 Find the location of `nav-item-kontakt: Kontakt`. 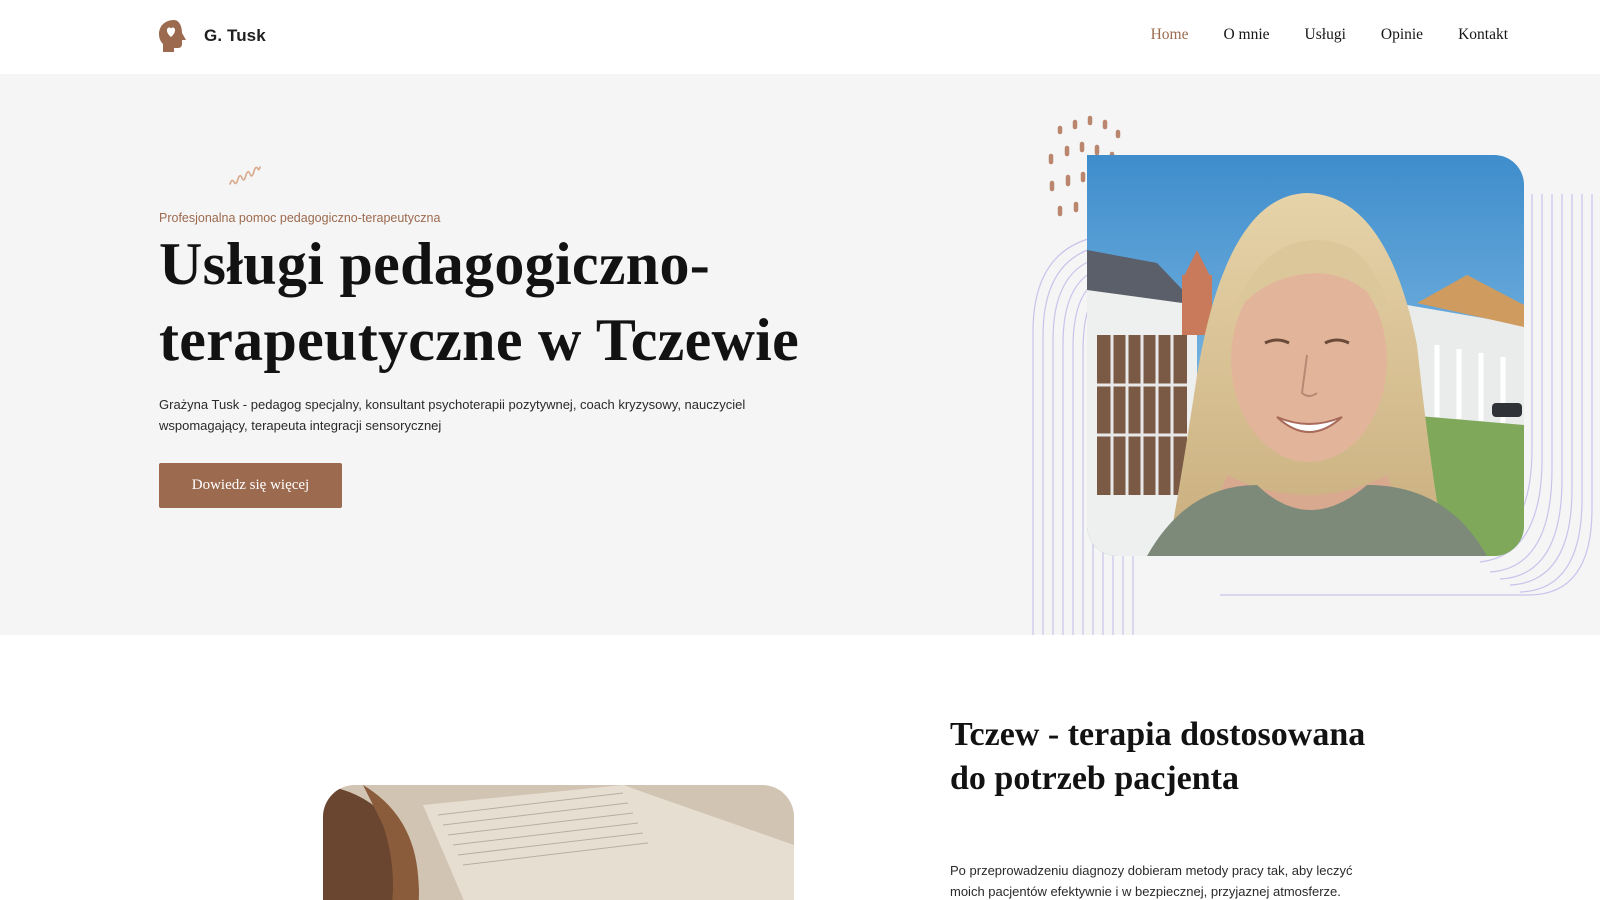

nav-item-kontakt: Kontakt is located at coordinates (1483, 35).